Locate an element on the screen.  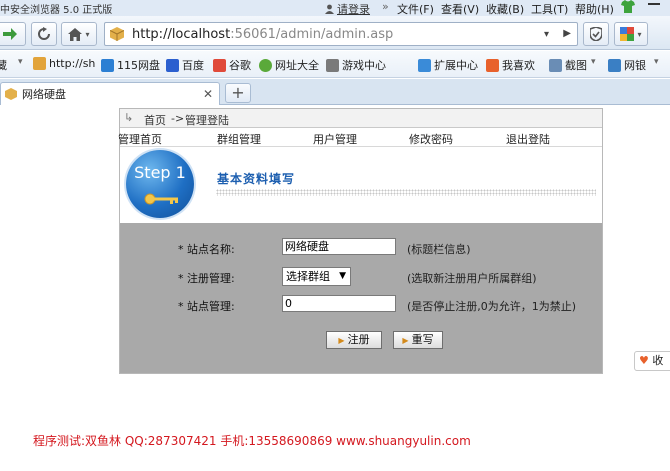
forward-button is located at coordinates (13, 34).